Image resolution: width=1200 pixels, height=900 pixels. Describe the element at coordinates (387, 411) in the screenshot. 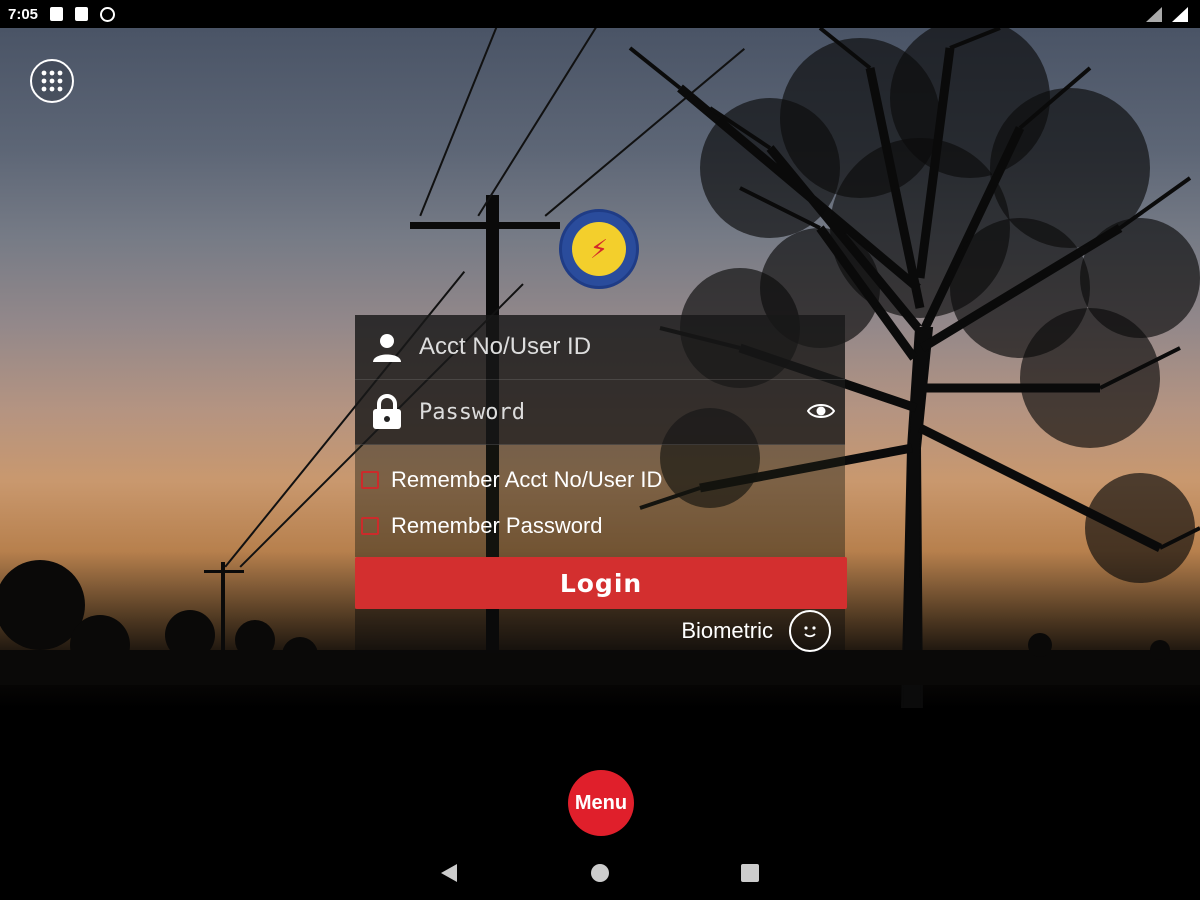

I see `lock-icon` at that location.